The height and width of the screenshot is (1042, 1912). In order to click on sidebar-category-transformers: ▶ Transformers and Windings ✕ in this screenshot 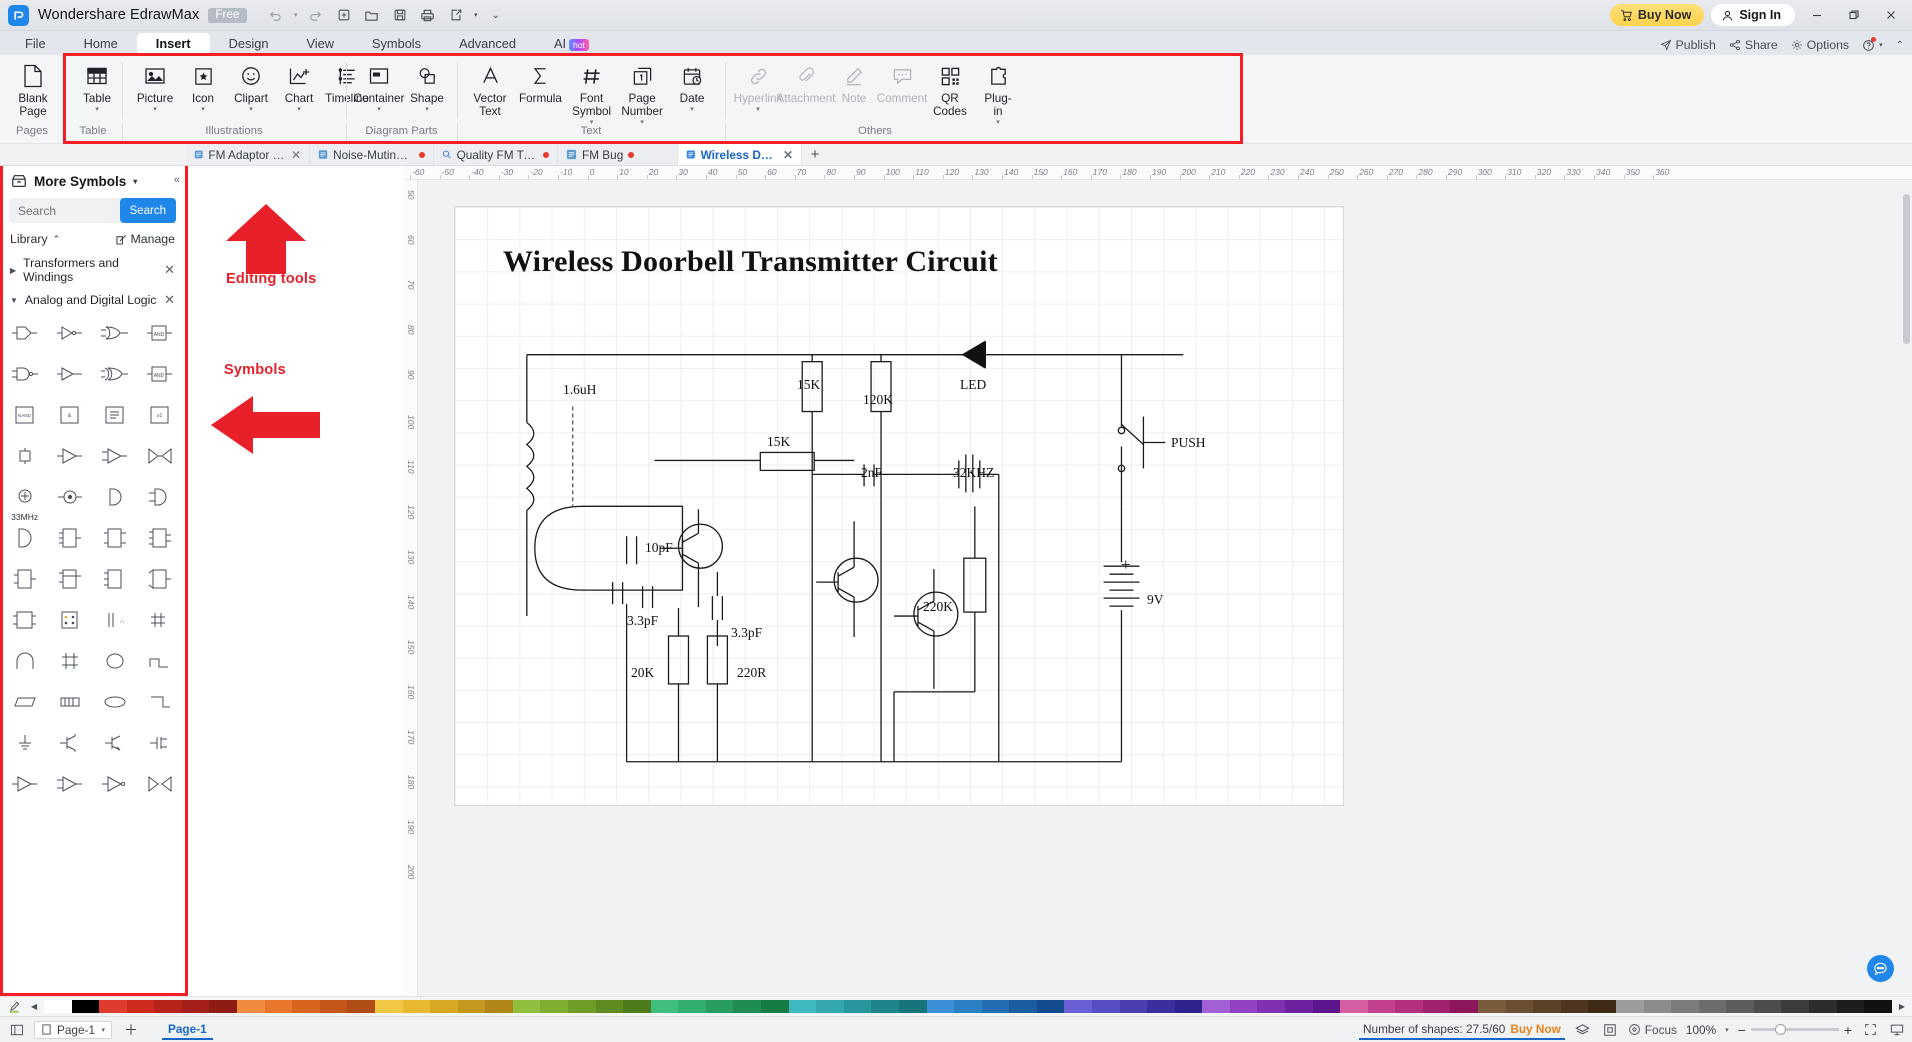, I will do `click(92, 270)`.